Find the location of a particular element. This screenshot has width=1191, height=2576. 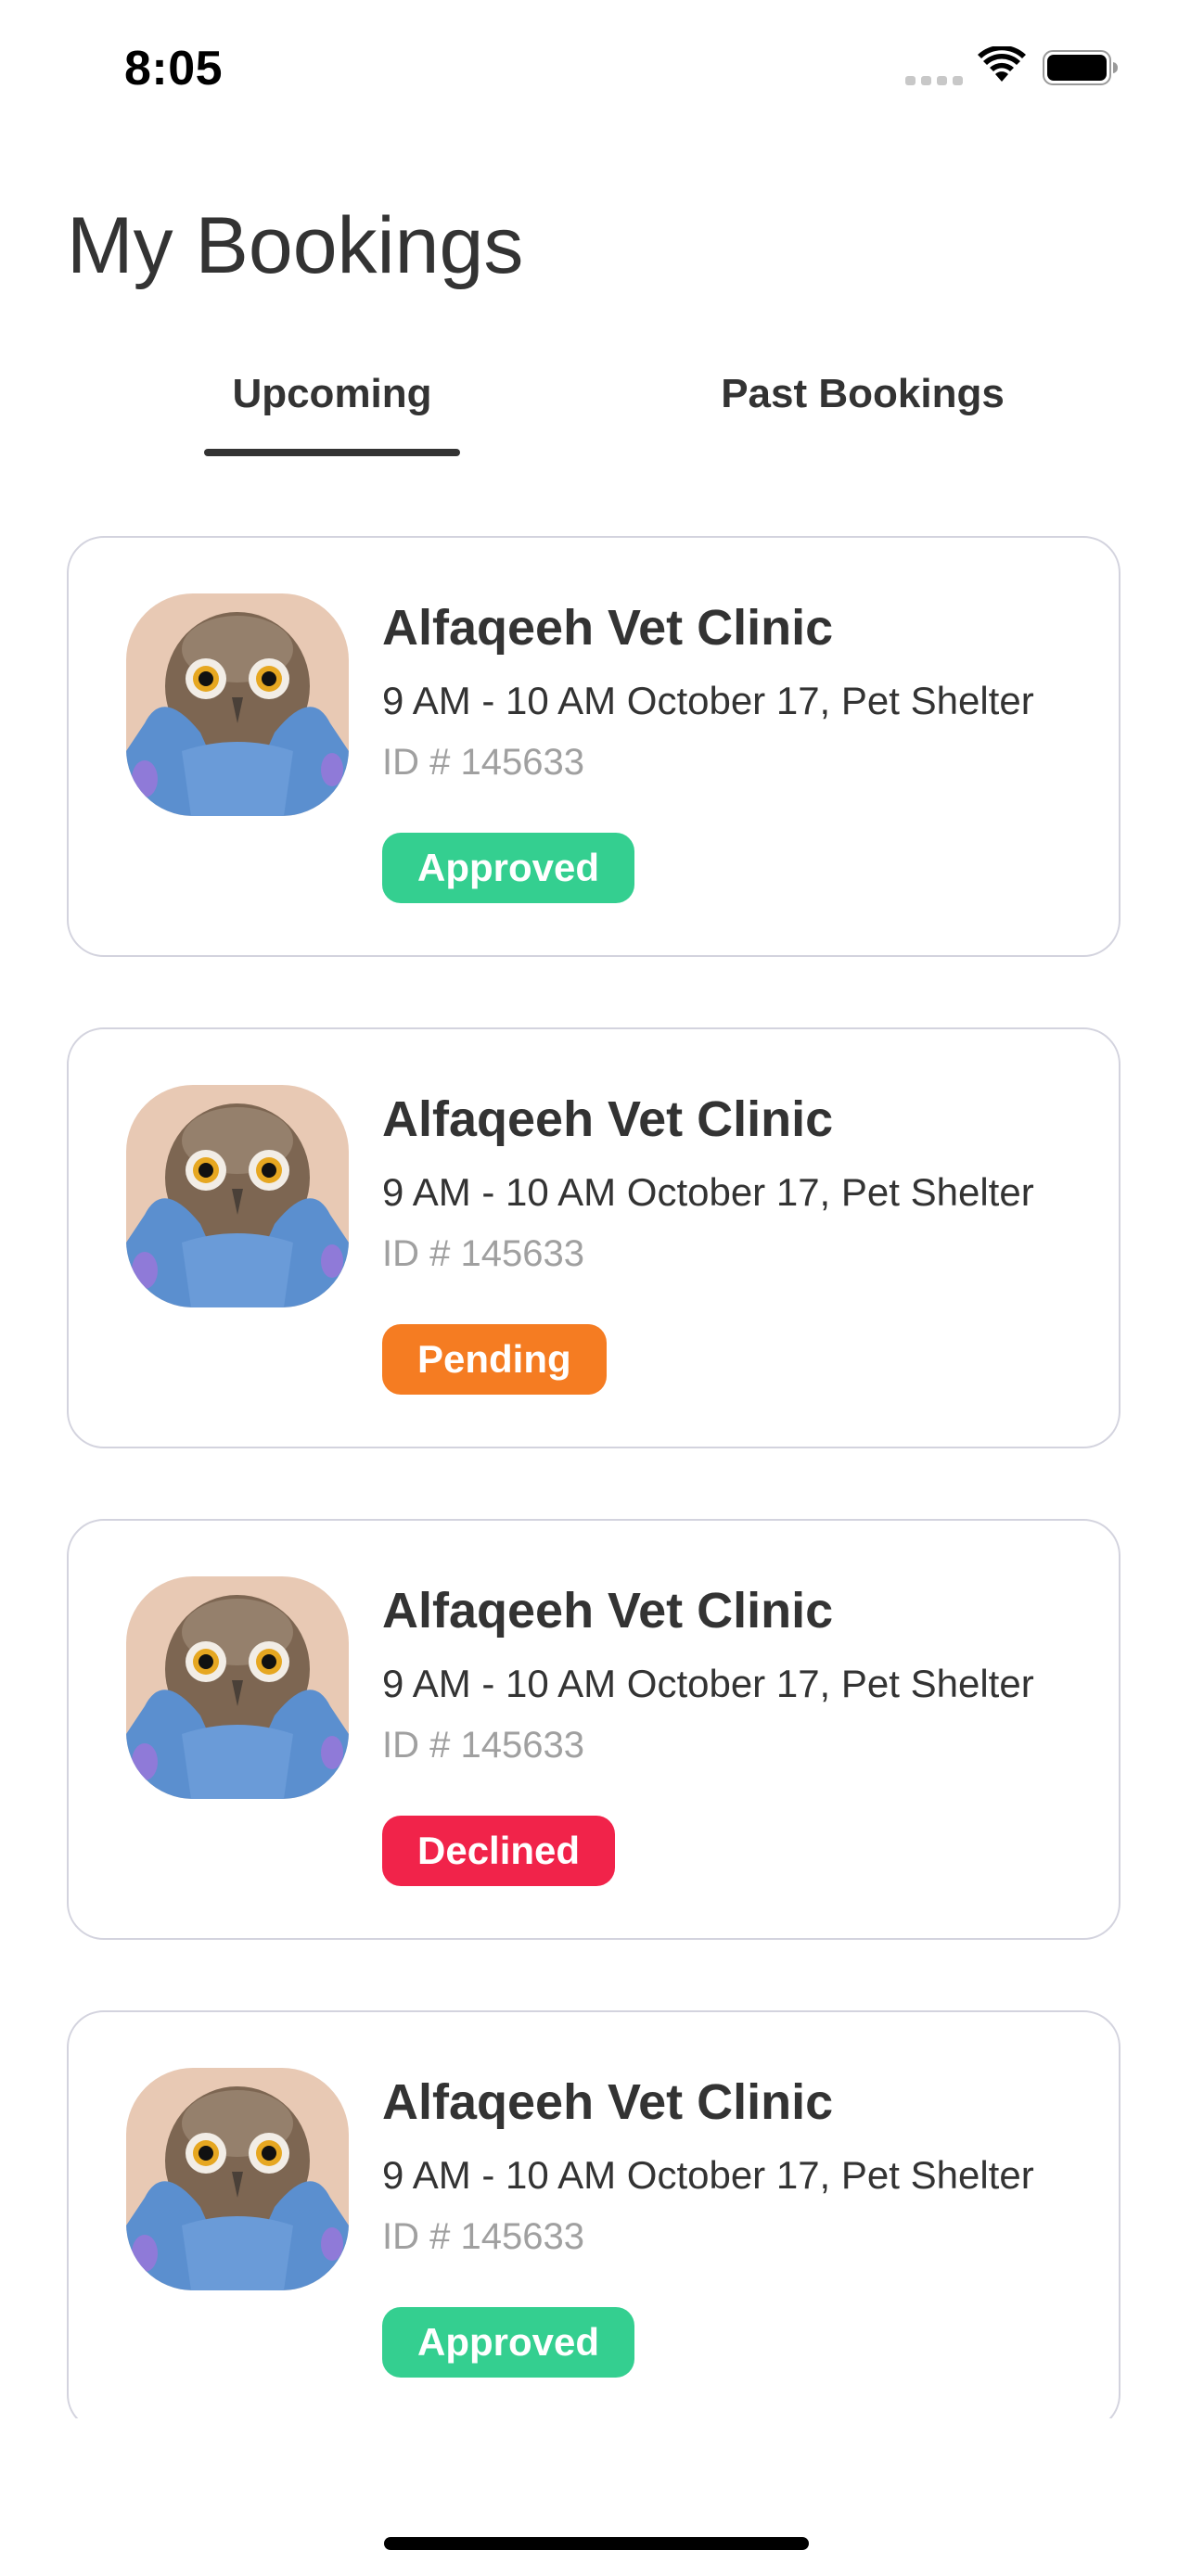

tab-upcoming: Upcoming is located at coordinates (332, 394).